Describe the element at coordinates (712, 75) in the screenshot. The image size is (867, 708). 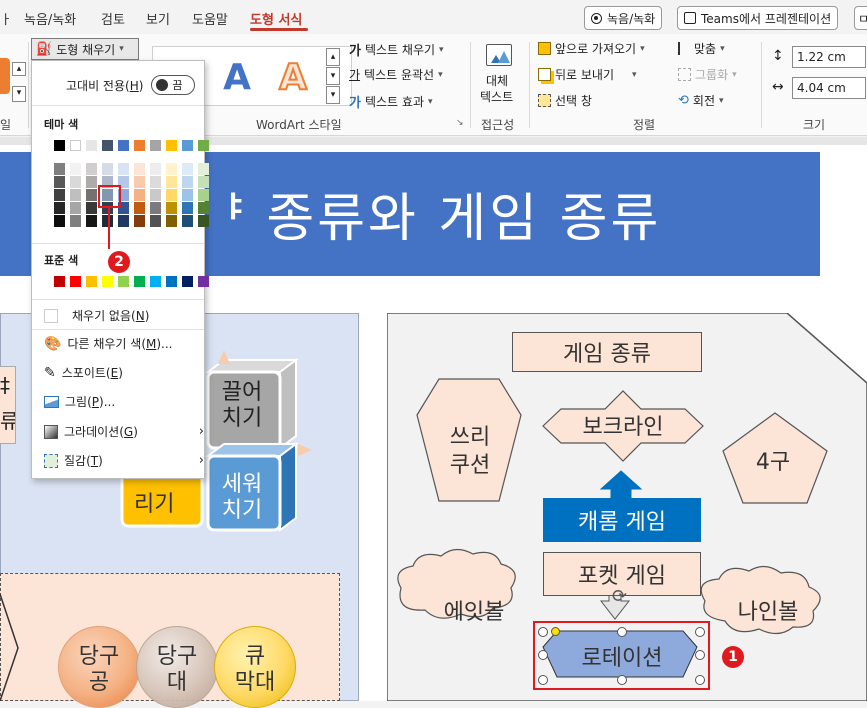
I see `group-label: 그룹화` at that location.